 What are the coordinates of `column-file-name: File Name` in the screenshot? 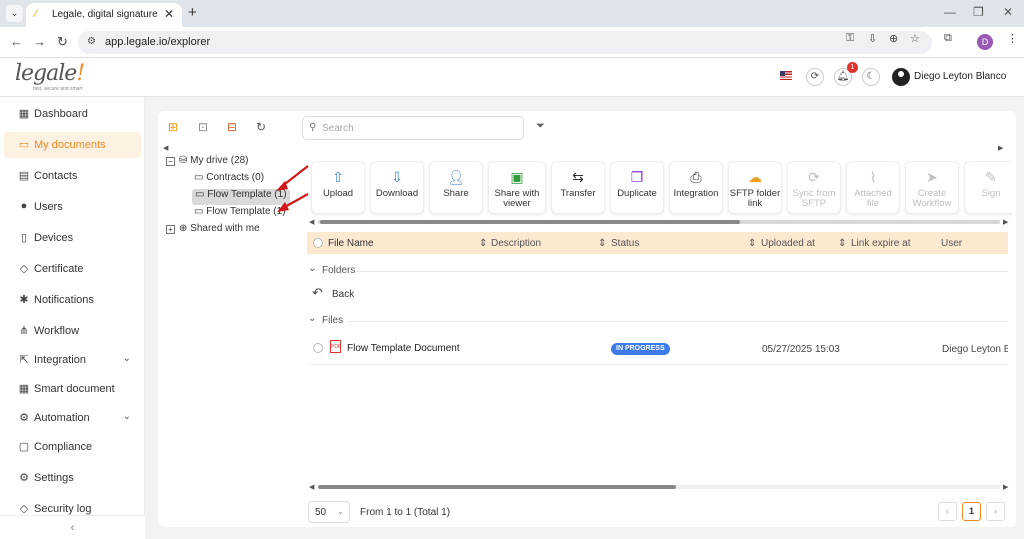 It's located at (351, 243).